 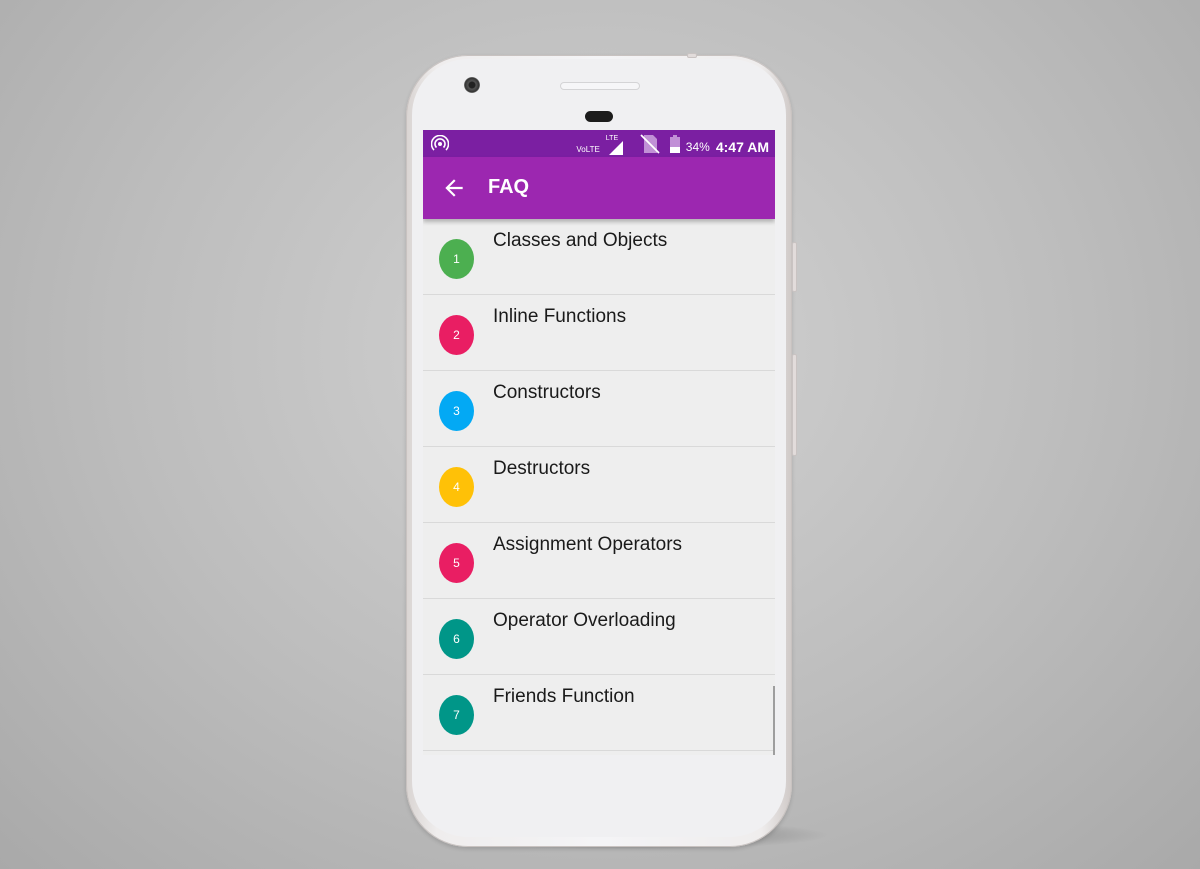 I want to click on list-item: 6 Operator Overloading, so click(x=599, y=637).